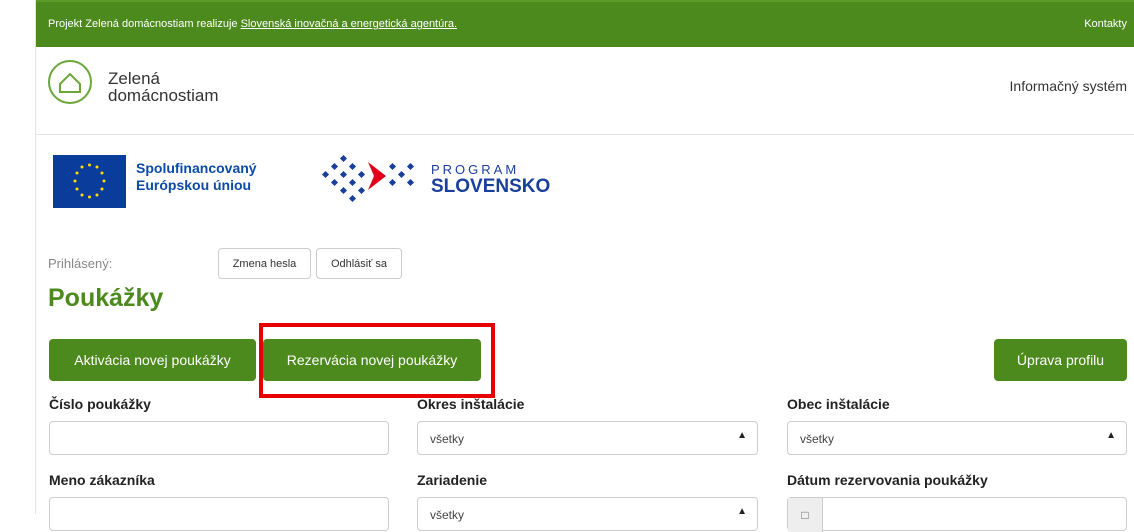 The height and width of the screenshot is (532, 1134). I want to click on eu-flag-icon, so click(89, 181).